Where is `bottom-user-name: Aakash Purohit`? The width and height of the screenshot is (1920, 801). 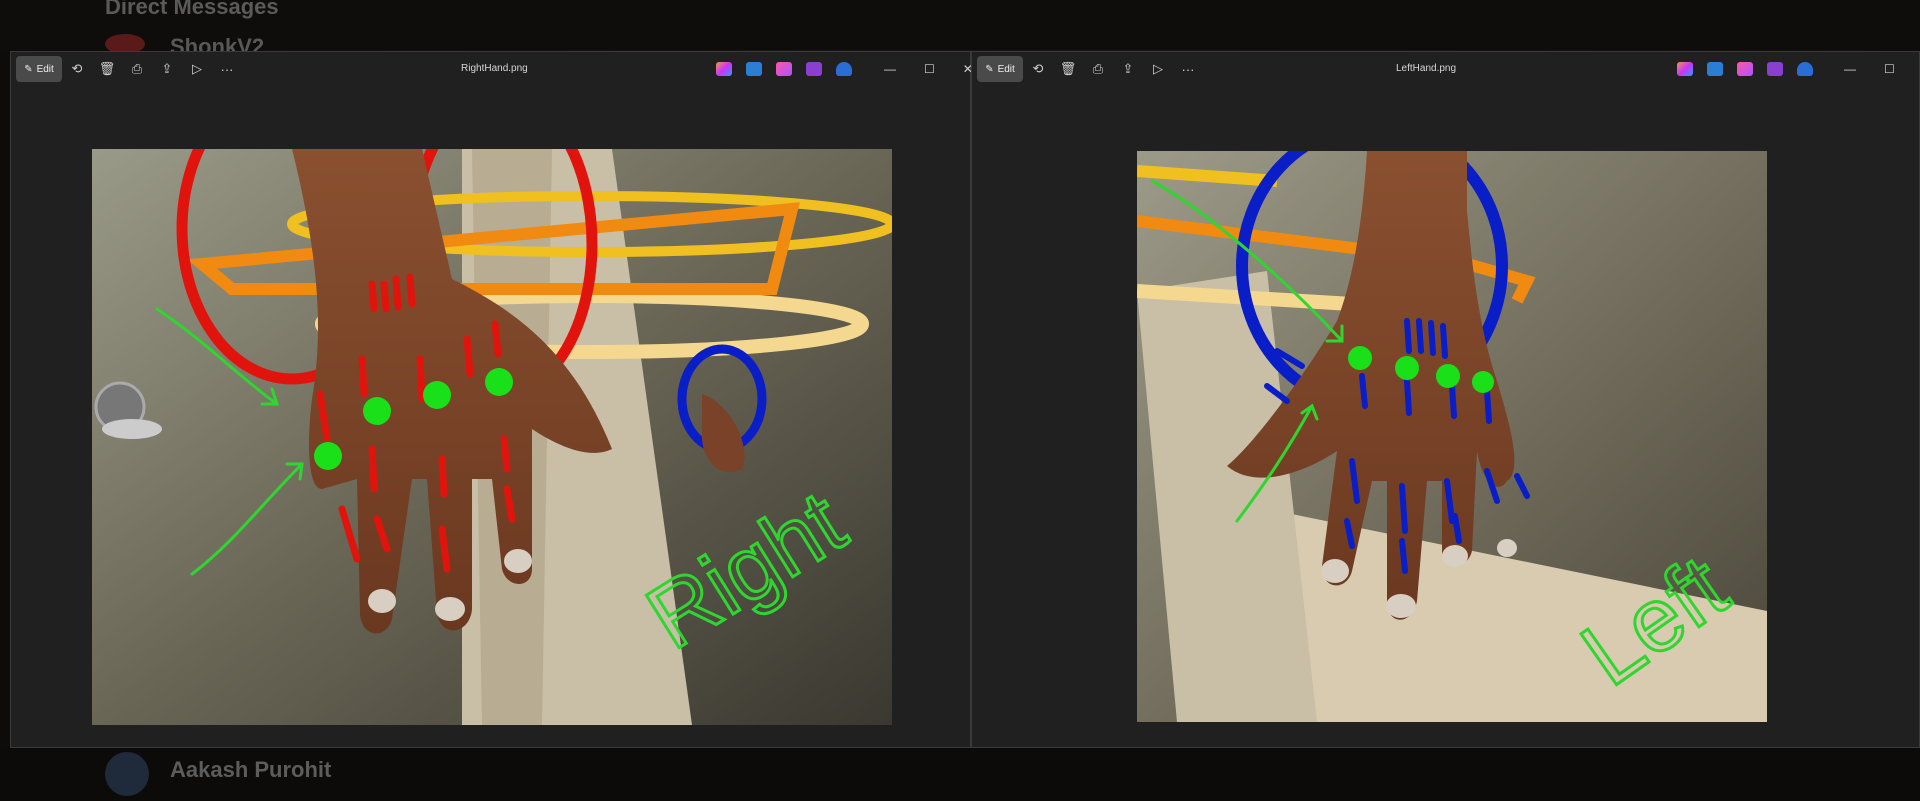 bottom-user-name: Aakash Purohit is located at coordinates (250, 770).